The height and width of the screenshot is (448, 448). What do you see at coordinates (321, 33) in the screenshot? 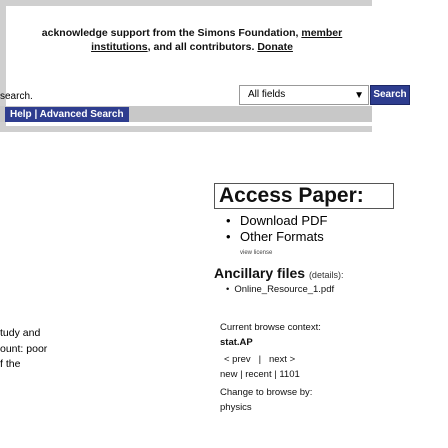
I see `member-link: member` at bounding box center [321, 33].